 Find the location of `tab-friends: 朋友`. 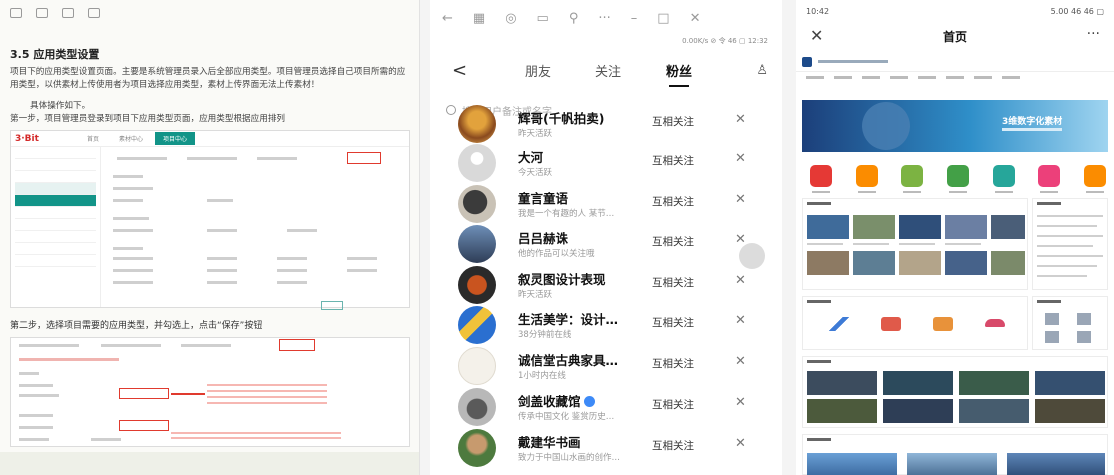

tab-friends: 朋友 is located at coordinates (538, 70).